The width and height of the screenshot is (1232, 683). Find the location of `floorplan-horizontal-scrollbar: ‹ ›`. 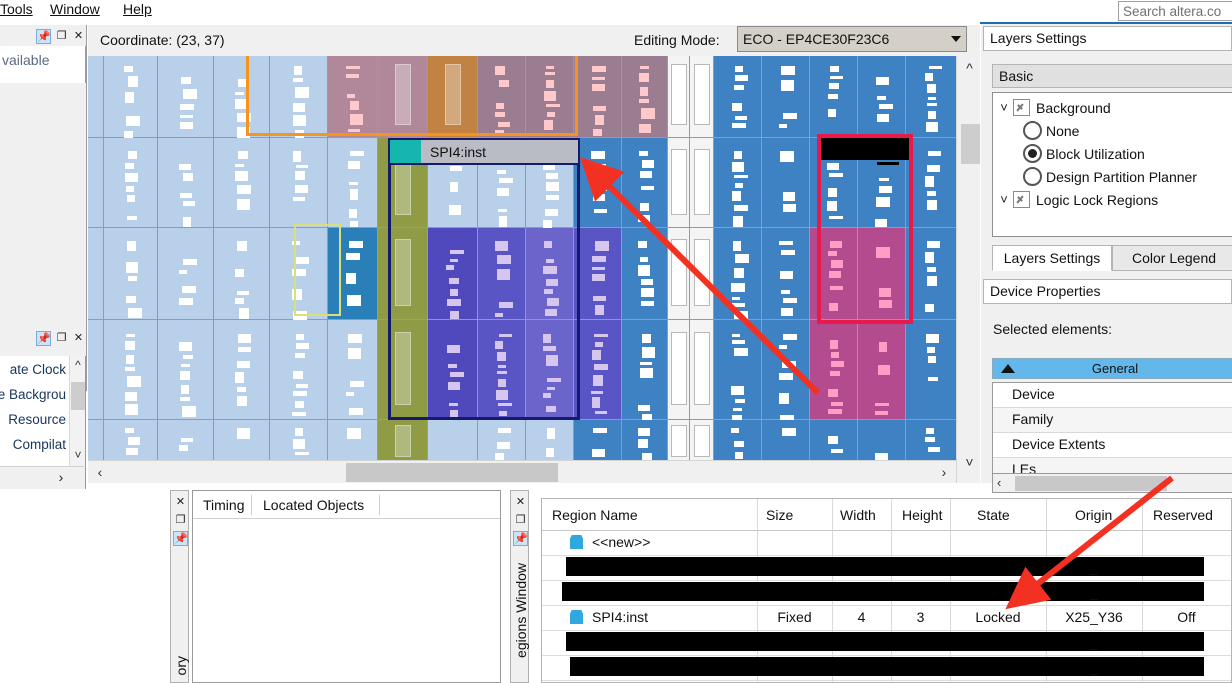

floorplan-horizontal-scrollbar: ‹ › is located at coordinates (522, 471).